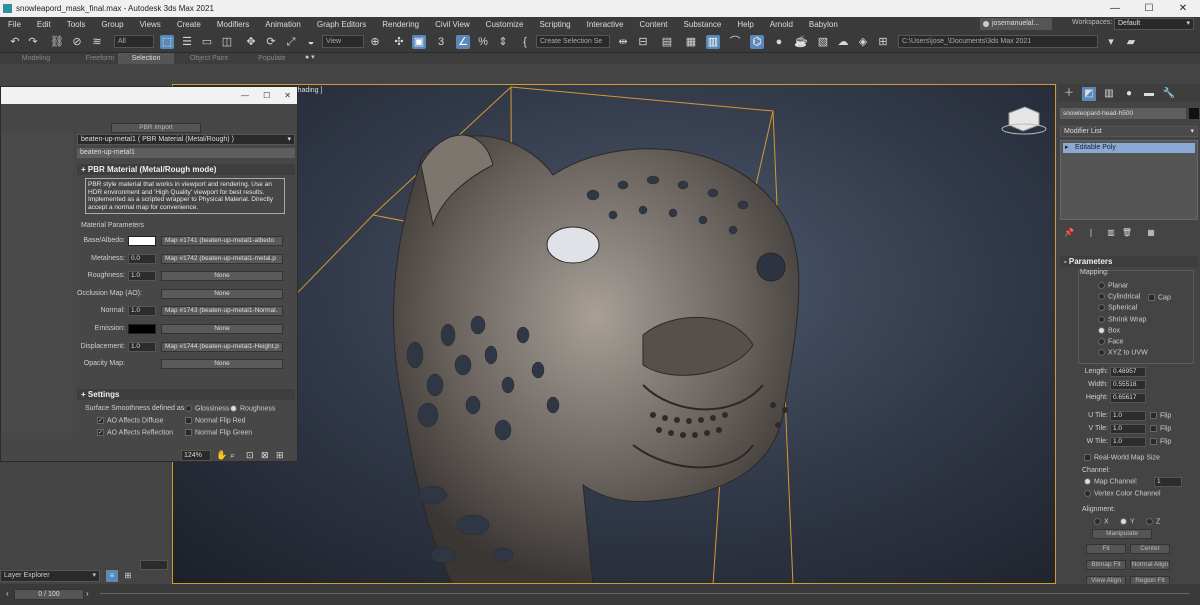 The image size is (1200, 605). Describe the element at coordinates (643, 42) in the screenshot. I see `align-icon: ⊟` at that location.